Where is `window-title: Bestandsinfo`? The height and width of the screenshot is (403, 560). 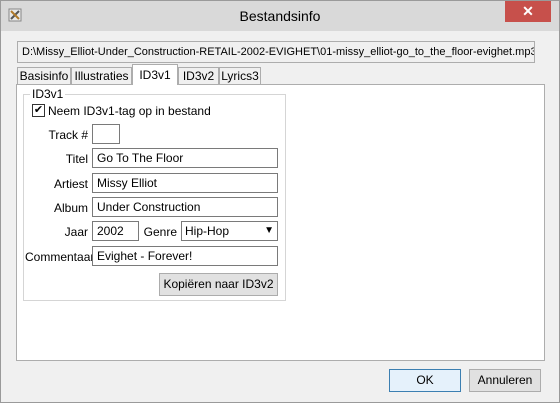 window-title: Bestandsinfo is located at coordinates (280, 16).